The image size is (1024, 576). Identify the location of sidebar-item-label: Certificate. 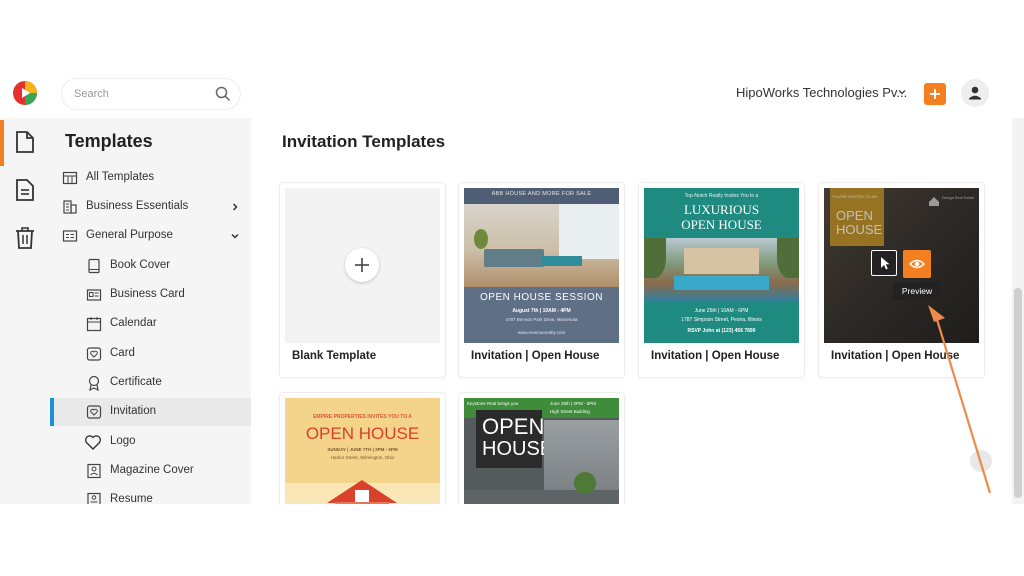
(136, 382).